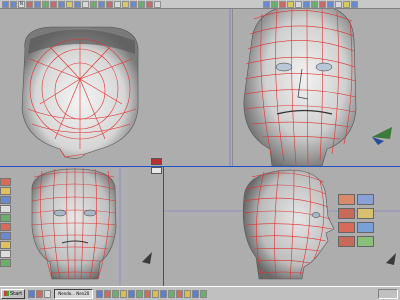 This screenshot has height=300, width=400. What do you see at coordinates (5, 218) in the screenshot?
I see `pinch-tool-icon` at bounding box center [5, 218].